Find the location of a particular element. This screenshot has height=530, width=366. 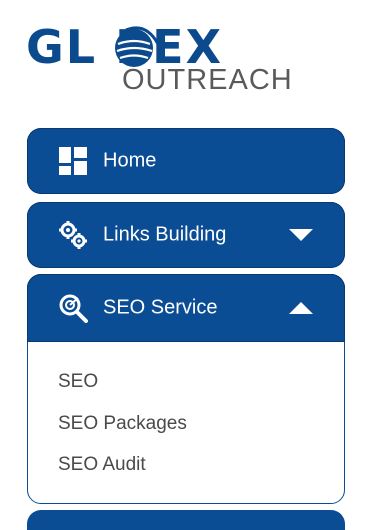

submenu-item-seo-audit: SEO Audit is located at coordinates (102, 465).